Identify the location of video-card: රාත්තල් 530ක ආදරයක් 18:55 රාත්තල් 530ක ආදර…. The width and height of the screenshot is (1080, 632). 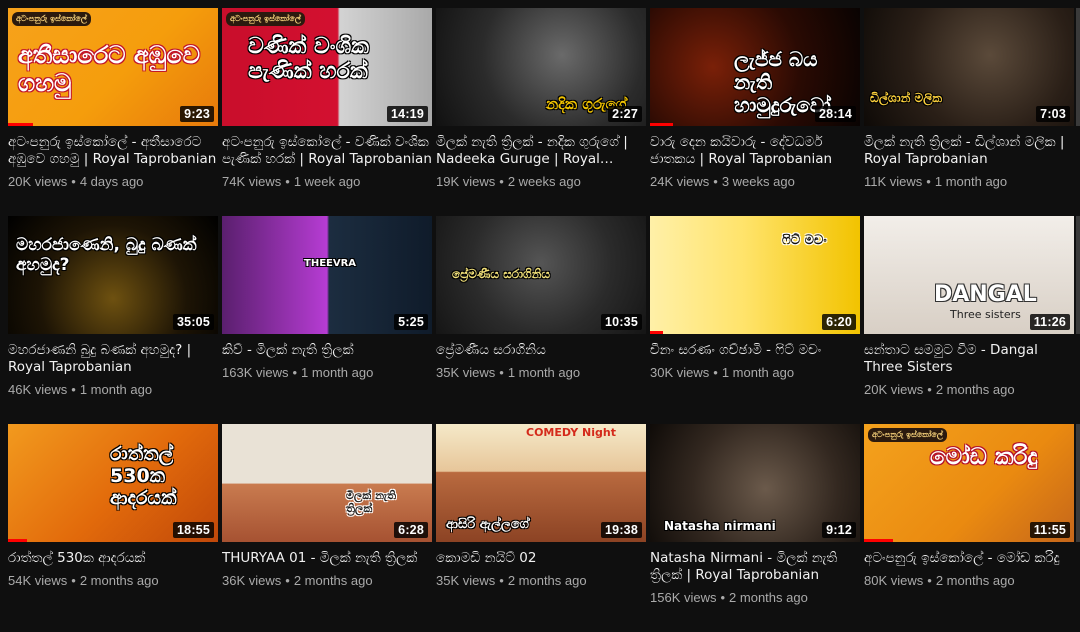
(113, 528).